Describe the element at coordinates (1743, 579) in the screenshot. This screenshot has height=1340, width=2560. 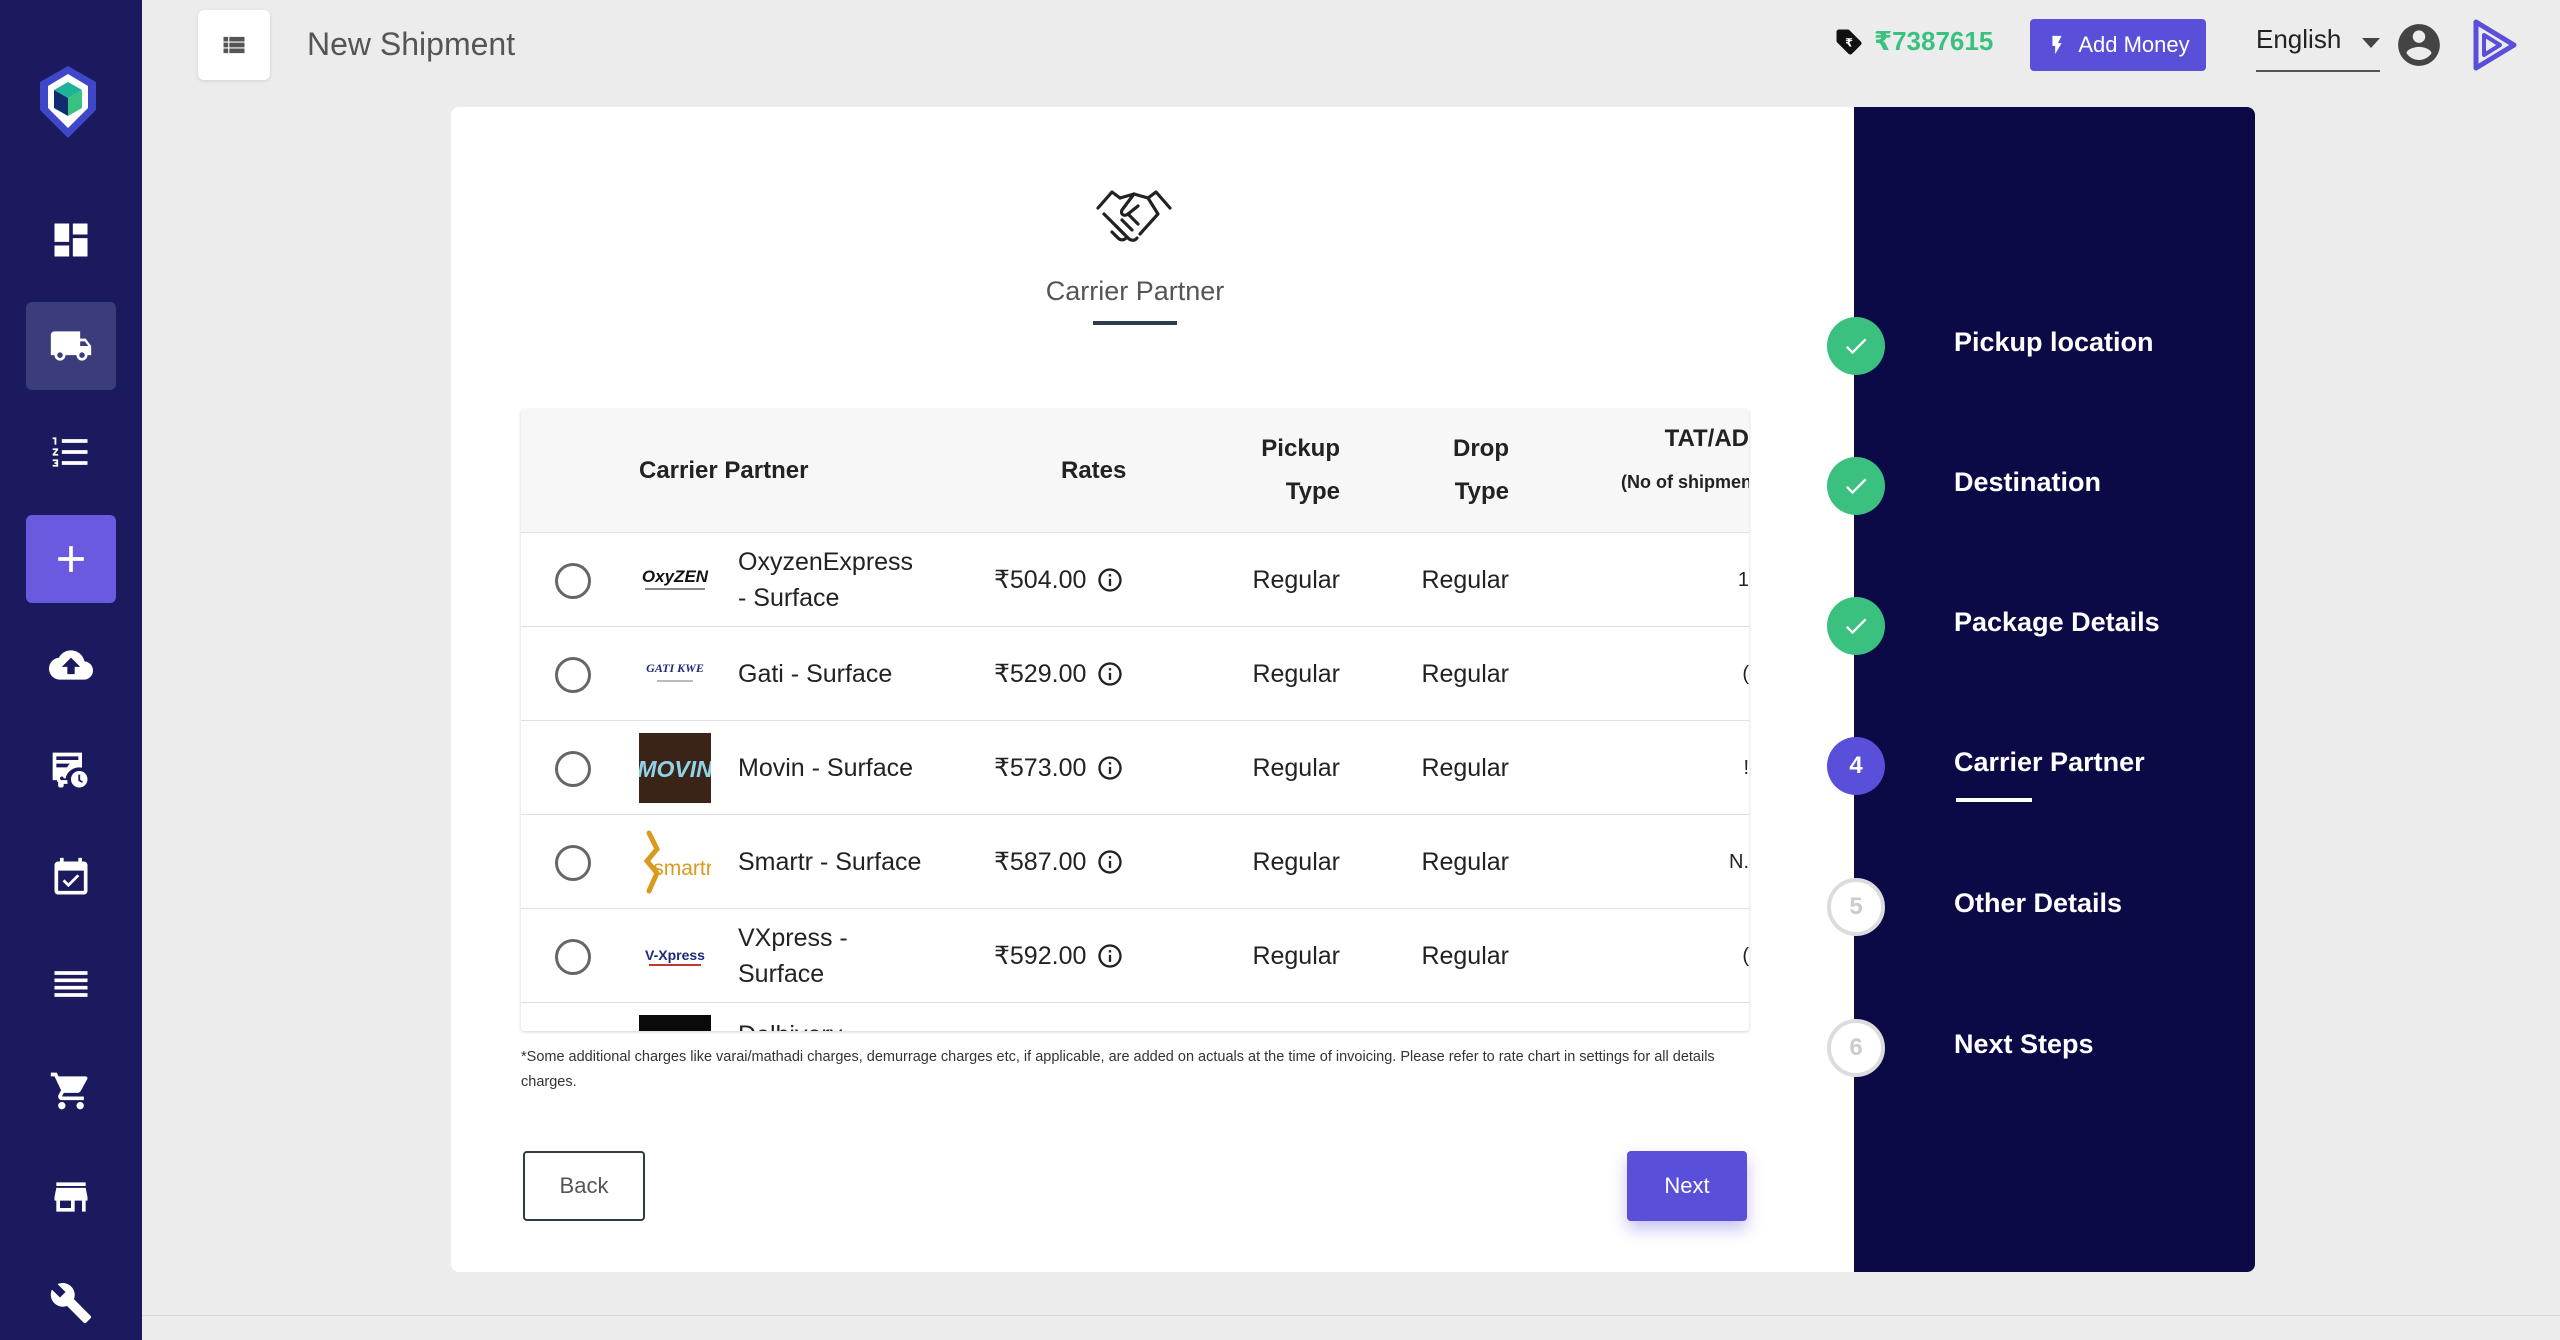
I see `tat-value: 1` at that location.